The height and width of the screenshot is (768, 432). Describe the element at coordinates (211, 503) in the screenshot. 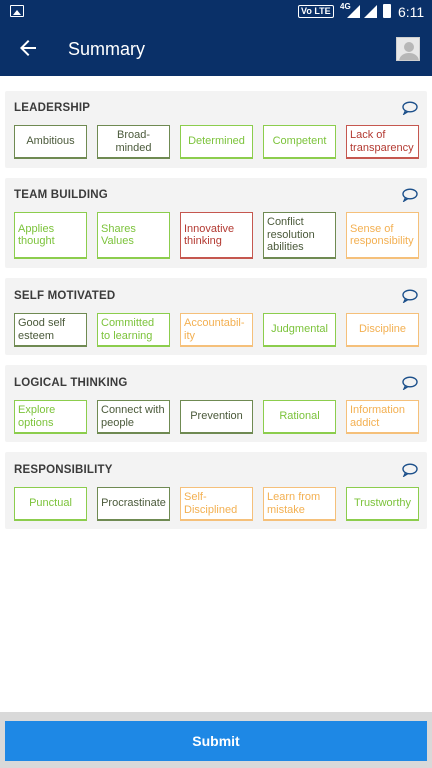

I see `chip-label: Self-Disciplined` at that location.